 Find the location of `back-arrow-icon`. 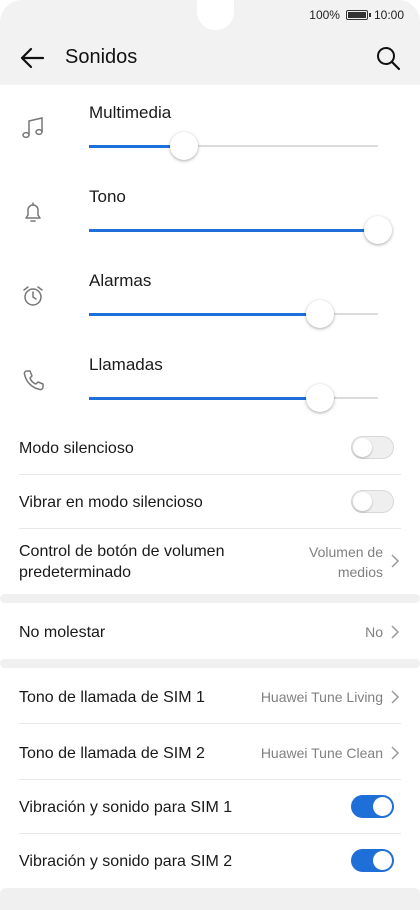

back-arrow-icon is located at coordinates (32, 58).